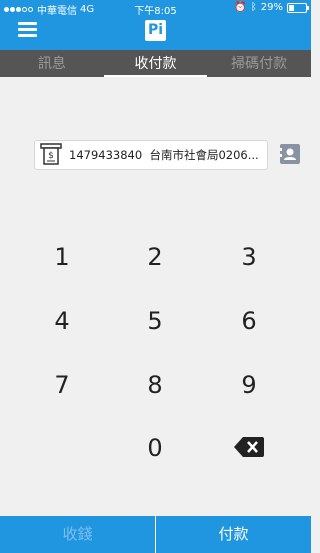  What do you see at coordinates (240, 7) in the screenshot?
I see `alarm-icon: ⏰` at bounding box center [240, 7].